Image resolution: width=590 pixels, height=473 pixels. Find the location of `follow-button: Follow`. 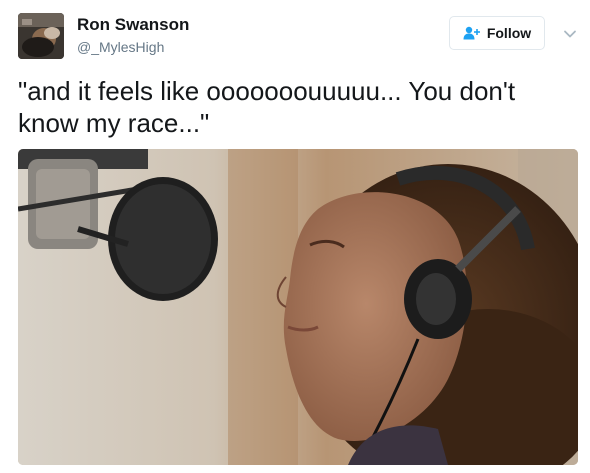

follow-button: Follow is located at coordinates (497, 33).